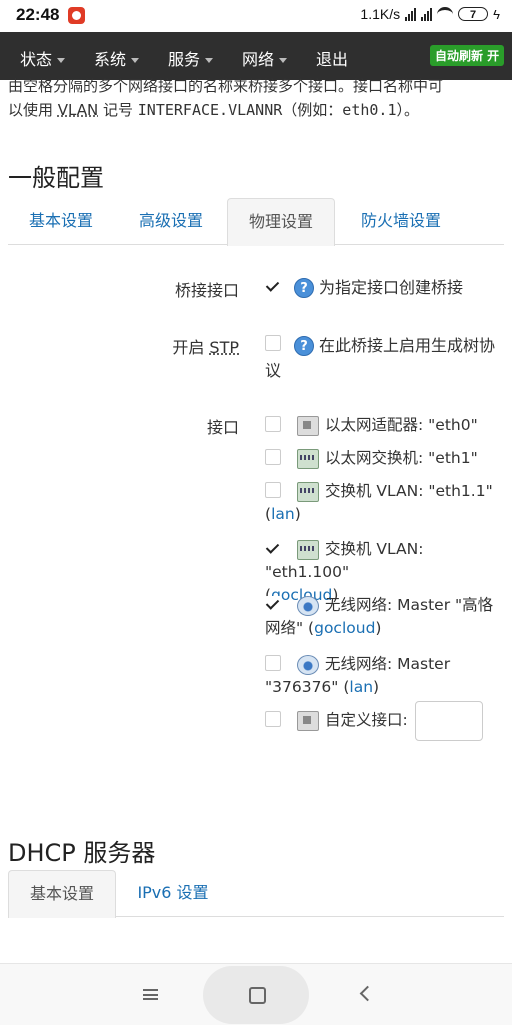  I want to click on tab-firewall: 防火墙设置, so click(401, 221).